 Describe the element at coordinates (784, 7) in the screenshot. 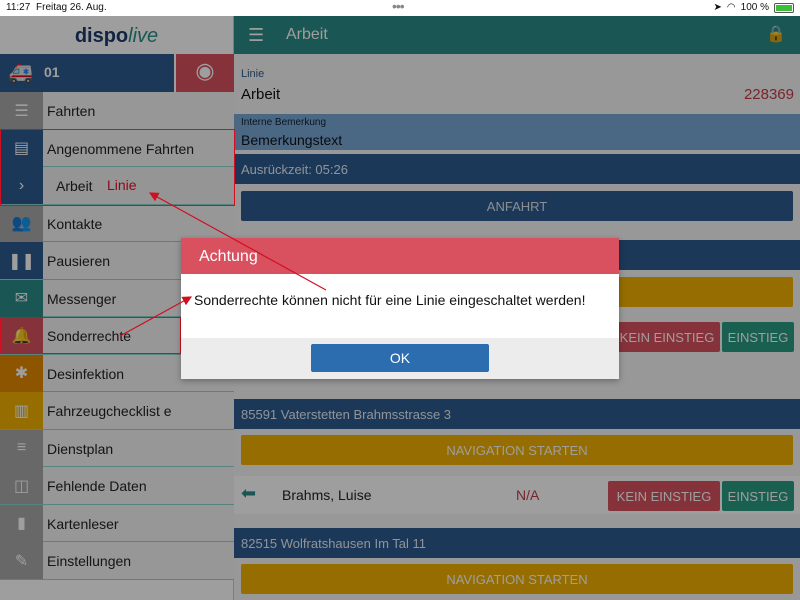

I see `battery-icon` at that location.